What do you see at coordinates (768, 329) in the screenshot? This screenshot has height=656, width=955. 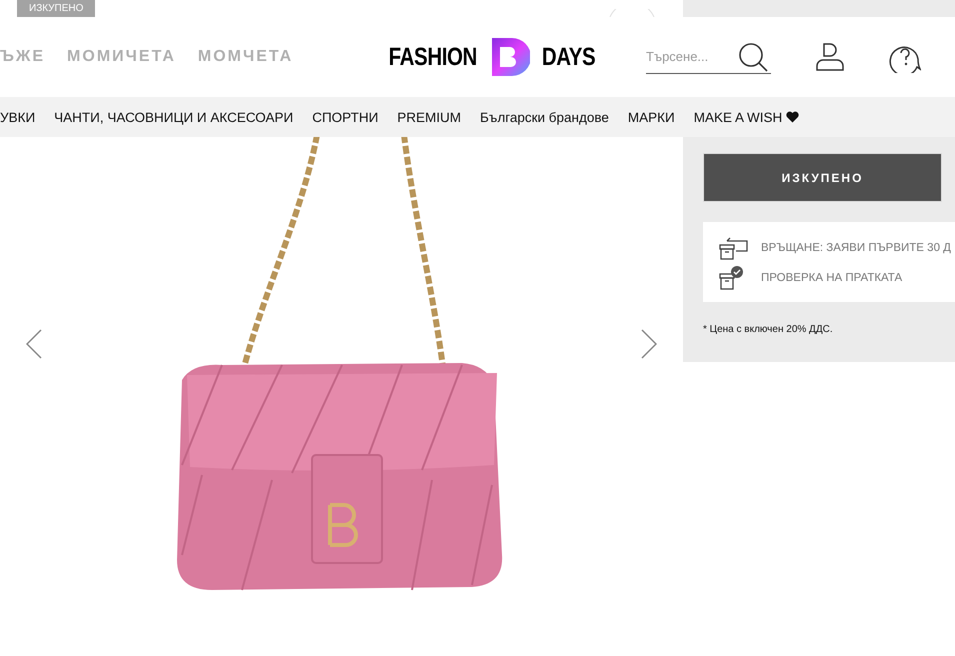 I see `vat-note: * Цена с включен 20% ДДС.` at bounding box center [768, 329].